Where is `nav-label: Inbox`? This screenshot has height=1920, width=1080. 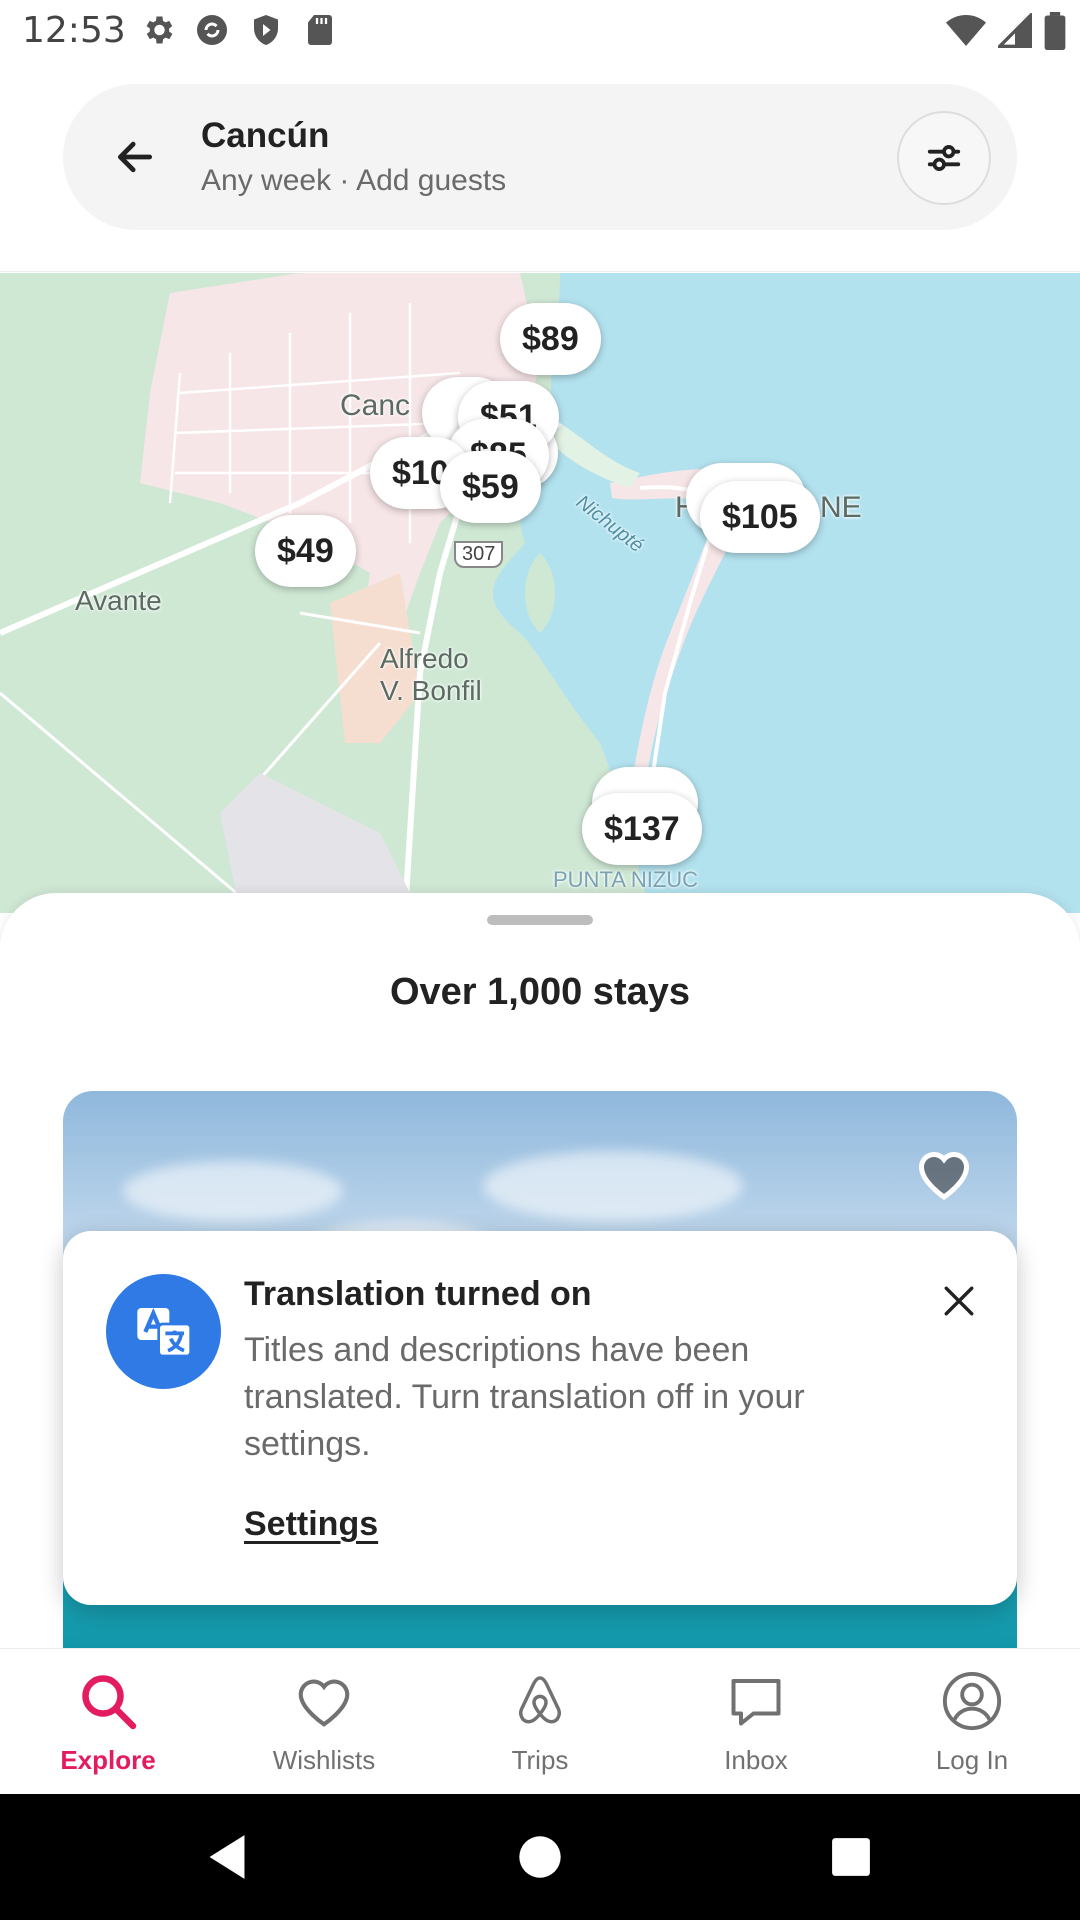 nav-label: Inbox is located at coordinates (756, 1760).